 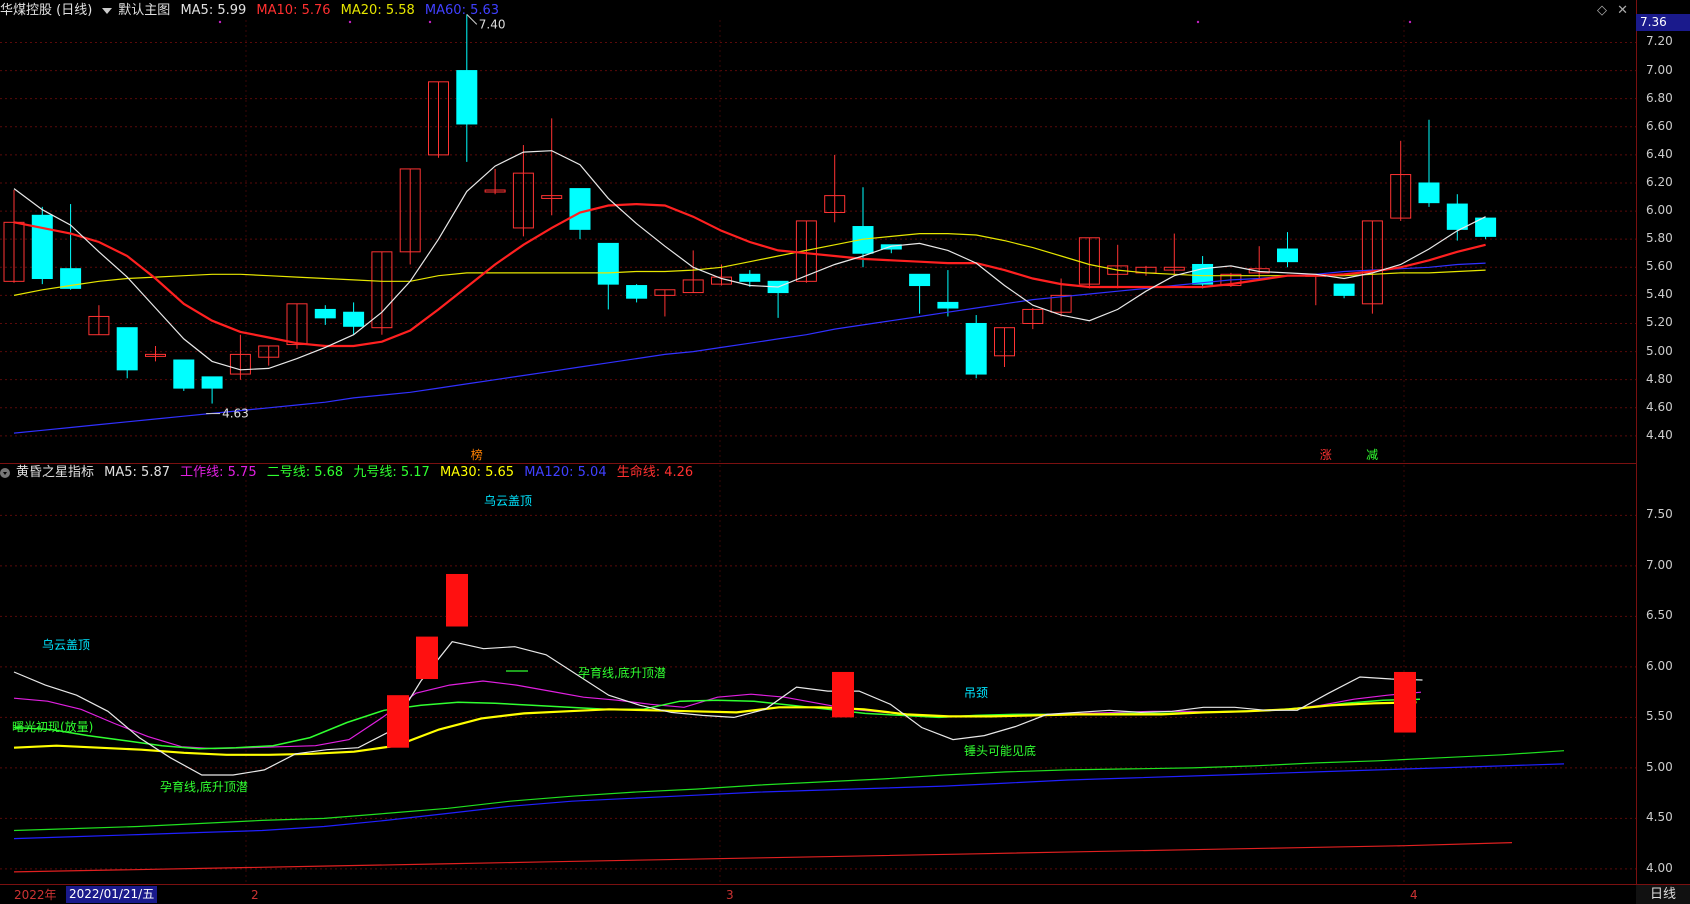 I want to click on work-line, so click(x=717, y=715).